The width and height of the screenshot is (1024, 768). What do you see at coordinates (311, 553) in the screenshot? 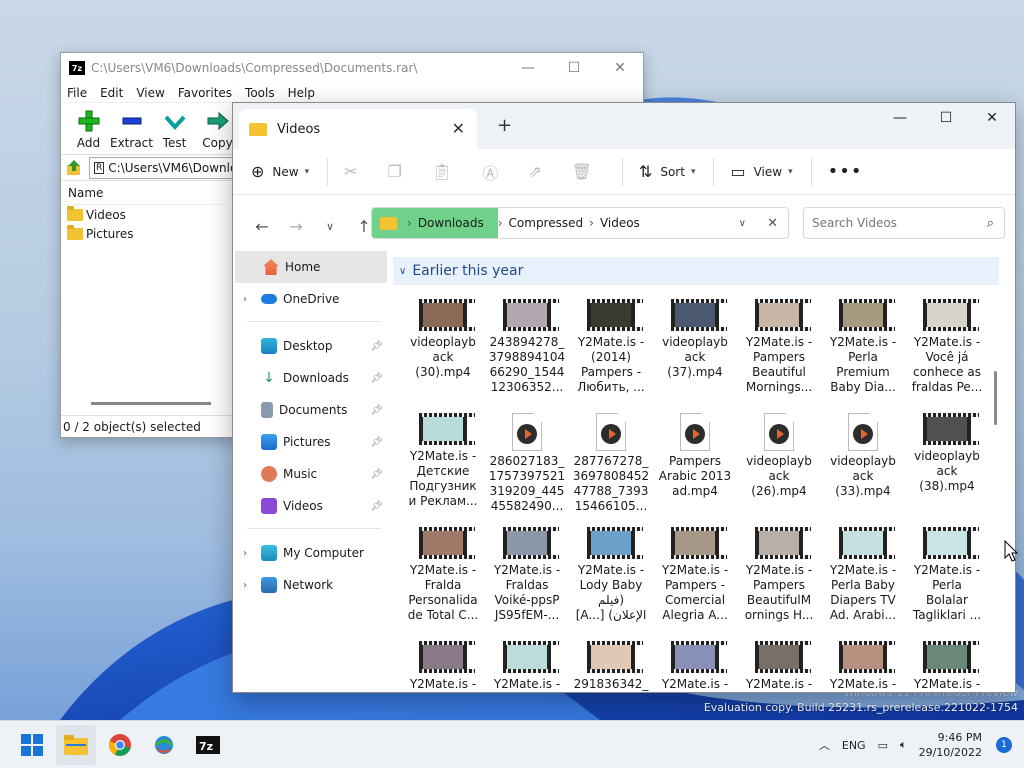
I see `nav-item-mycomputer: › My Computer` at bounding box center [311, 553].